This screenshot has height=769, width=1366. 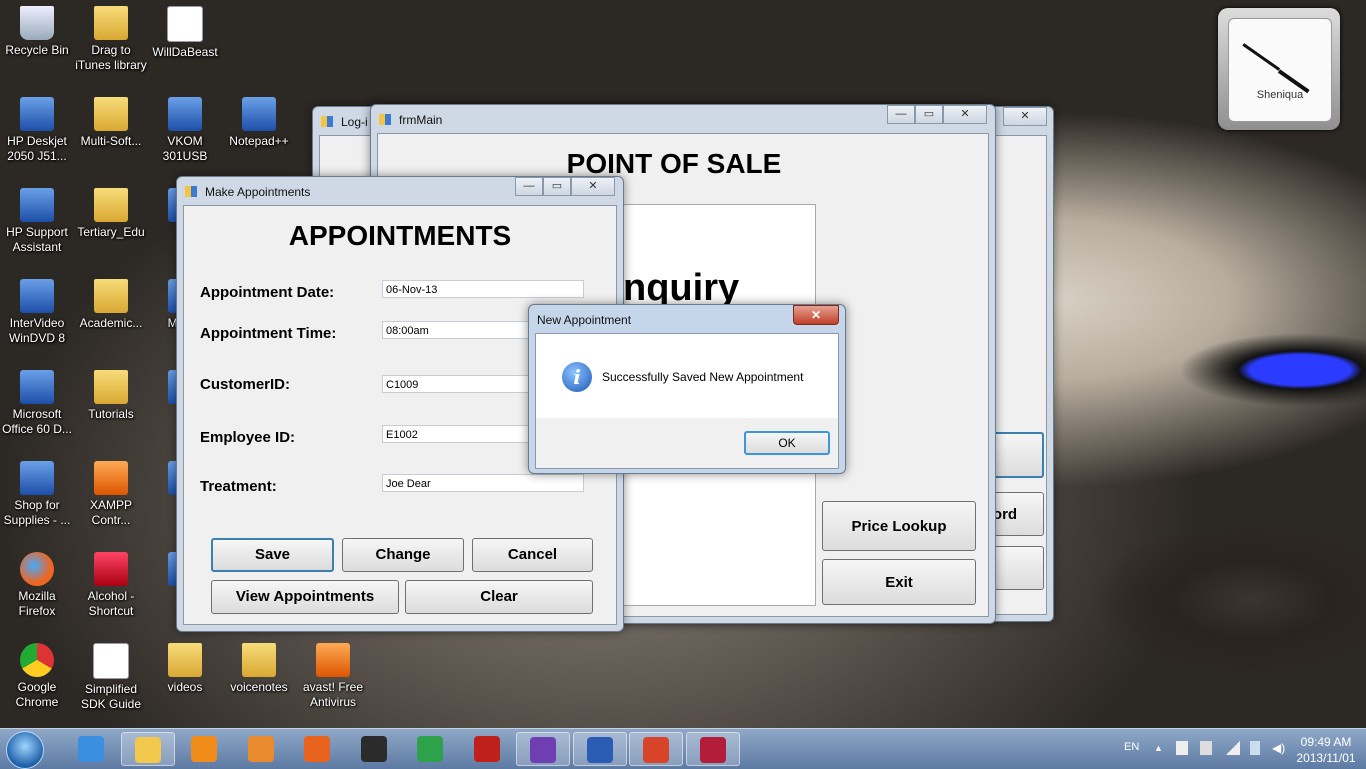 I want to click on volume-icon: ◀), so click(x=1278, y=748).